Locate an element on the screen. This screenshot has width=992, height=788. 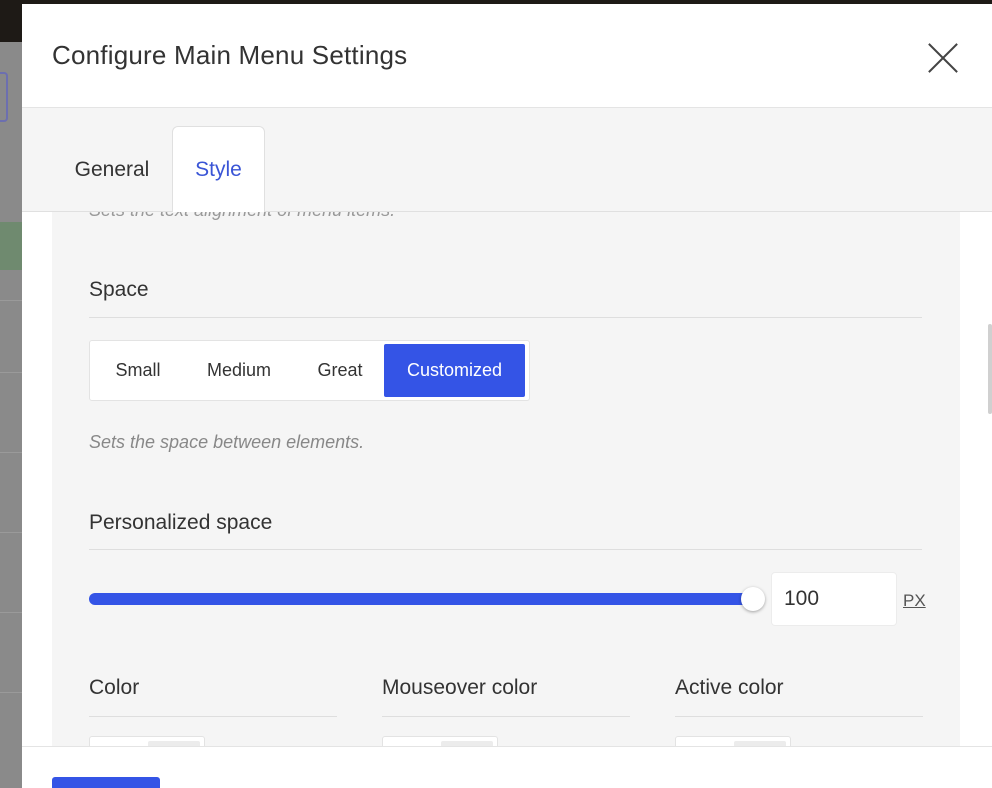
active-color-label: Active color is located at coordinates (729, 687).